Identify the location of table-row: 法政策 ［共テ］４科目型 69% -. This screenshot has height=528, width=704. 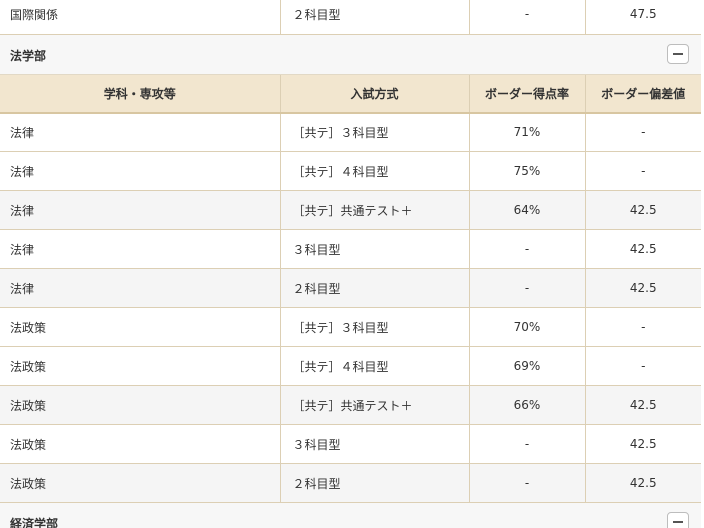
(350, 366).